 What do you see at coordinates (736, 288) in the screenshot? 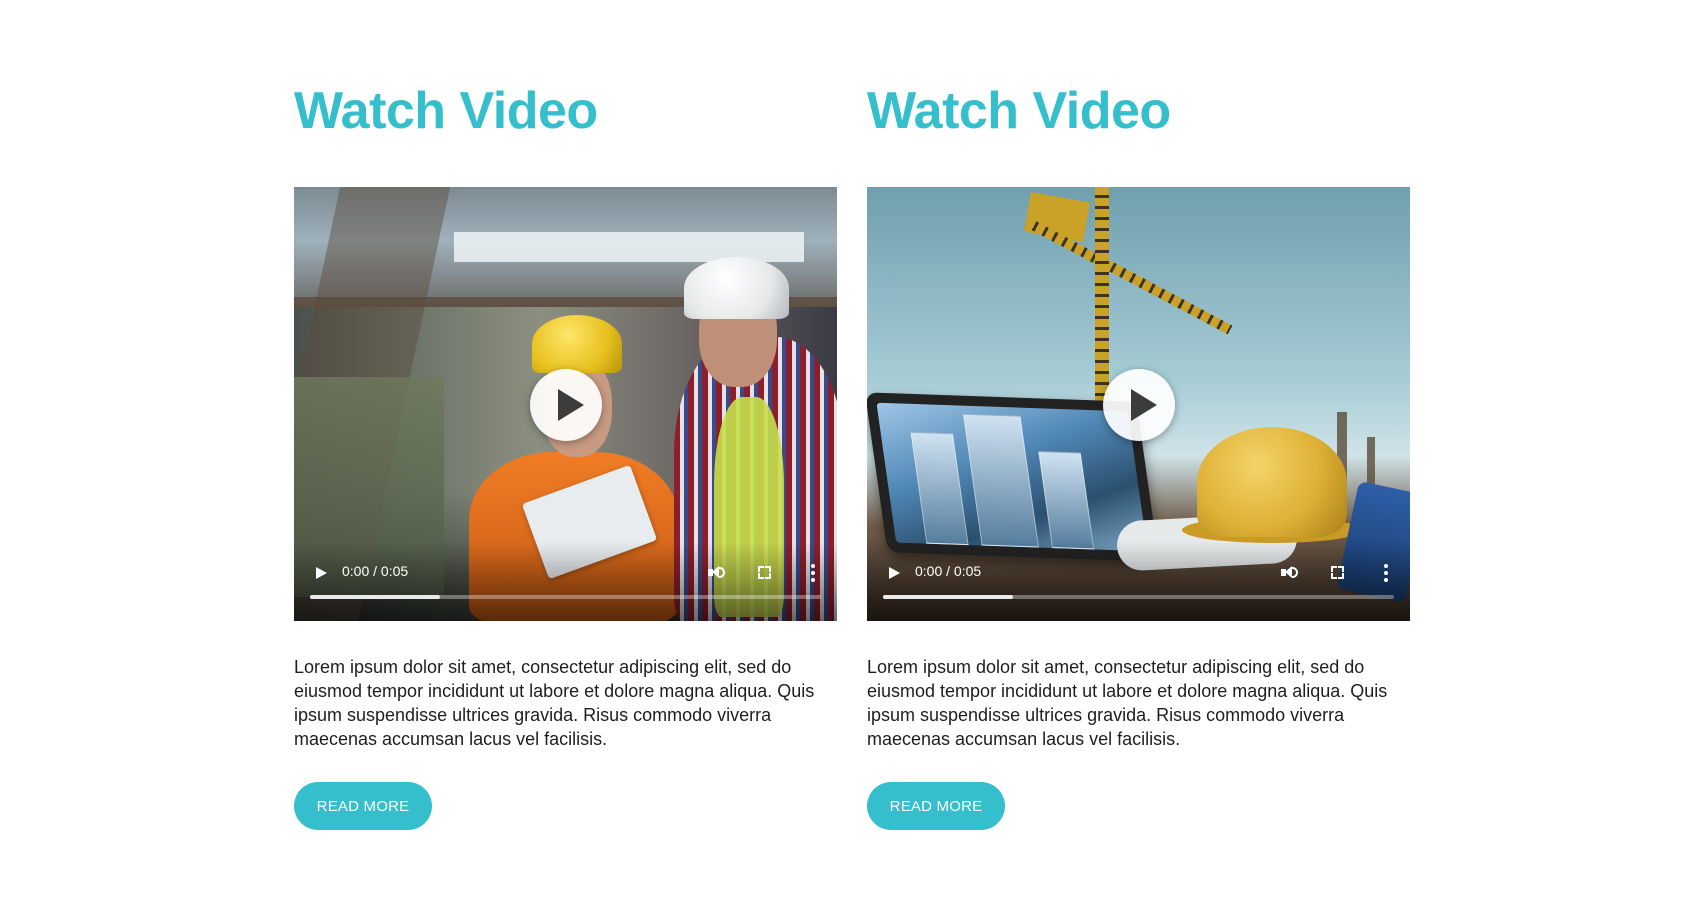
I see `white-helmet` at bounding box center [736, 288].